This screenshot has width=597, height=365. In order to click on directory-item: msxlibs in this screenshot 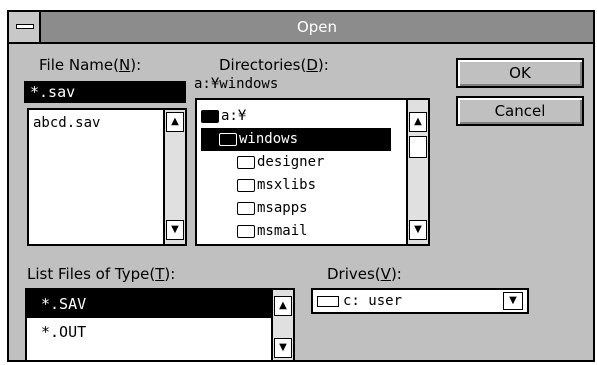, I will do `click(296, 185)`.